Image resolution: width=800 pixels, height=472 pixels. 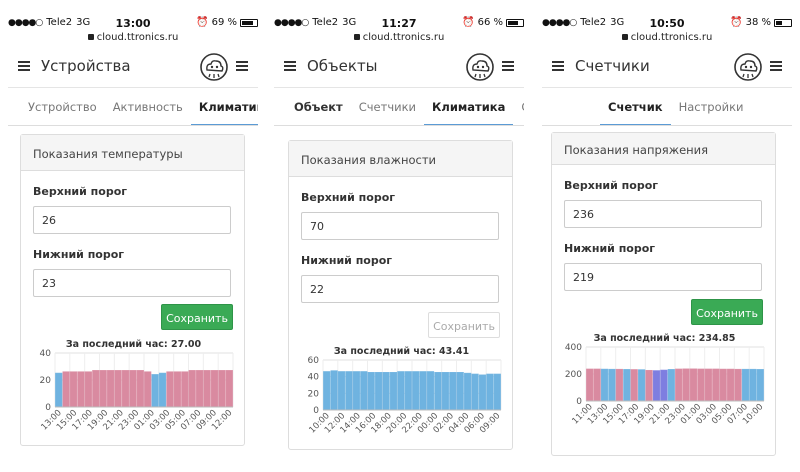 I want to click on page-title: Объекты, so click(x=342, y=66).